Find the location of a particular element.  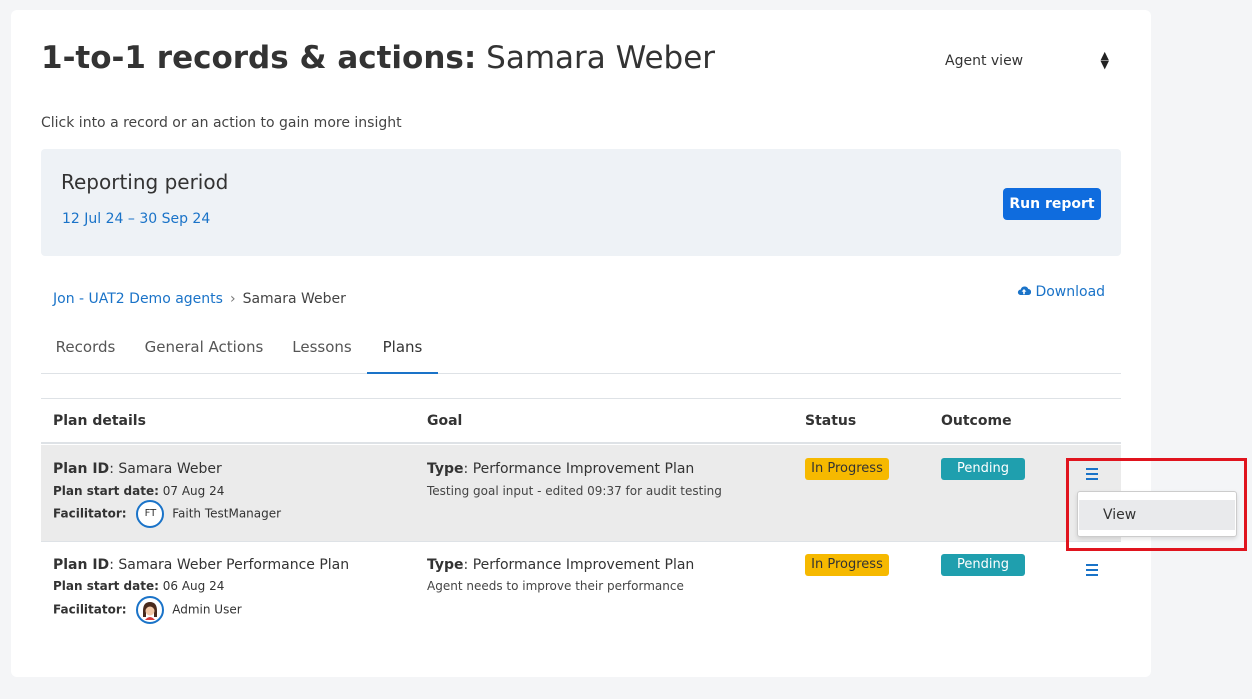

page-title: 1-to-1 records & actions: Samara Weber is located at coordinates (378, 58).